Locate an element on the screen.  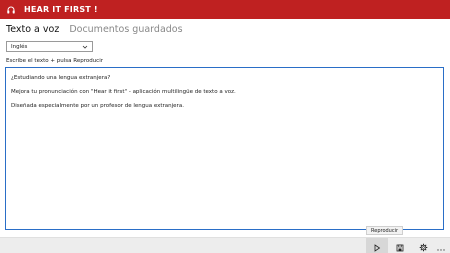
language-select-value: Inglés is located at coordinates (19, 46).